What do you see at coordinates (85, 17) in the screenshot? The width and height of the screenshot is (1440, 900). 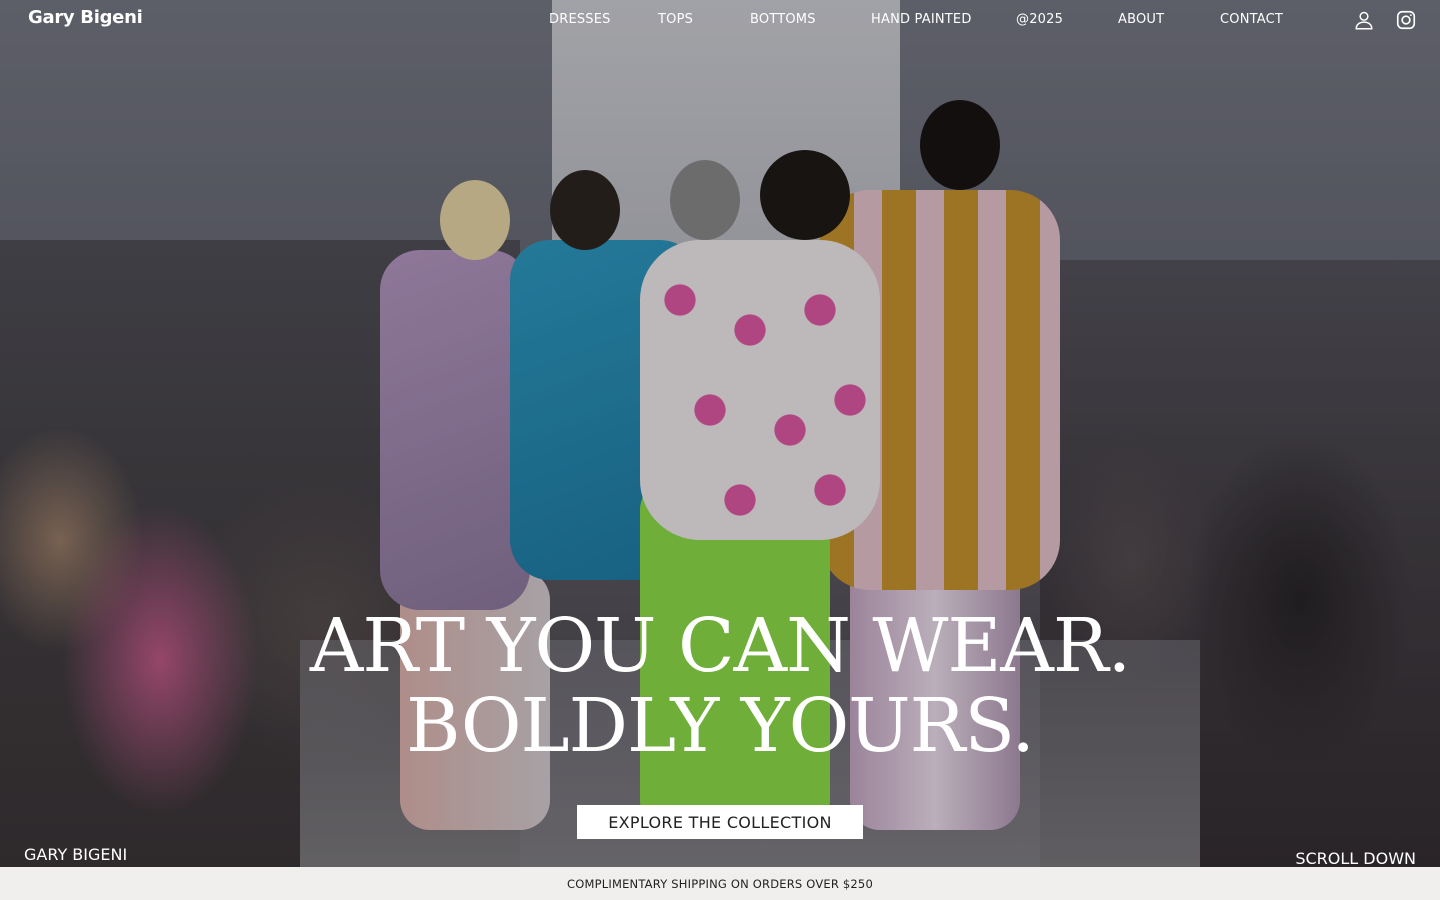 I see `logo: Gary Bigeni` at bounding box center [85, 17].